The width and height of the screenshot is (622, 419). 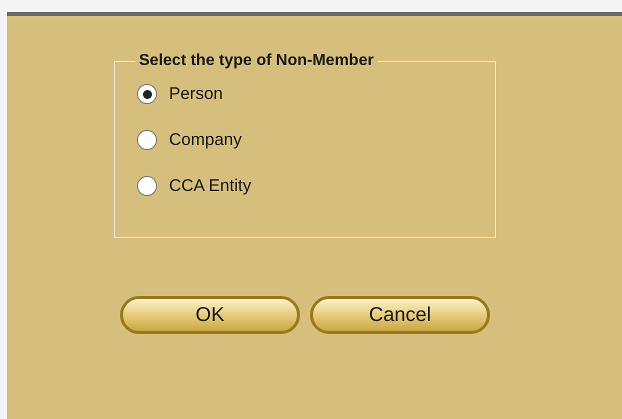 I want to click on dialog-button: OK, so click(x=210, y=315).